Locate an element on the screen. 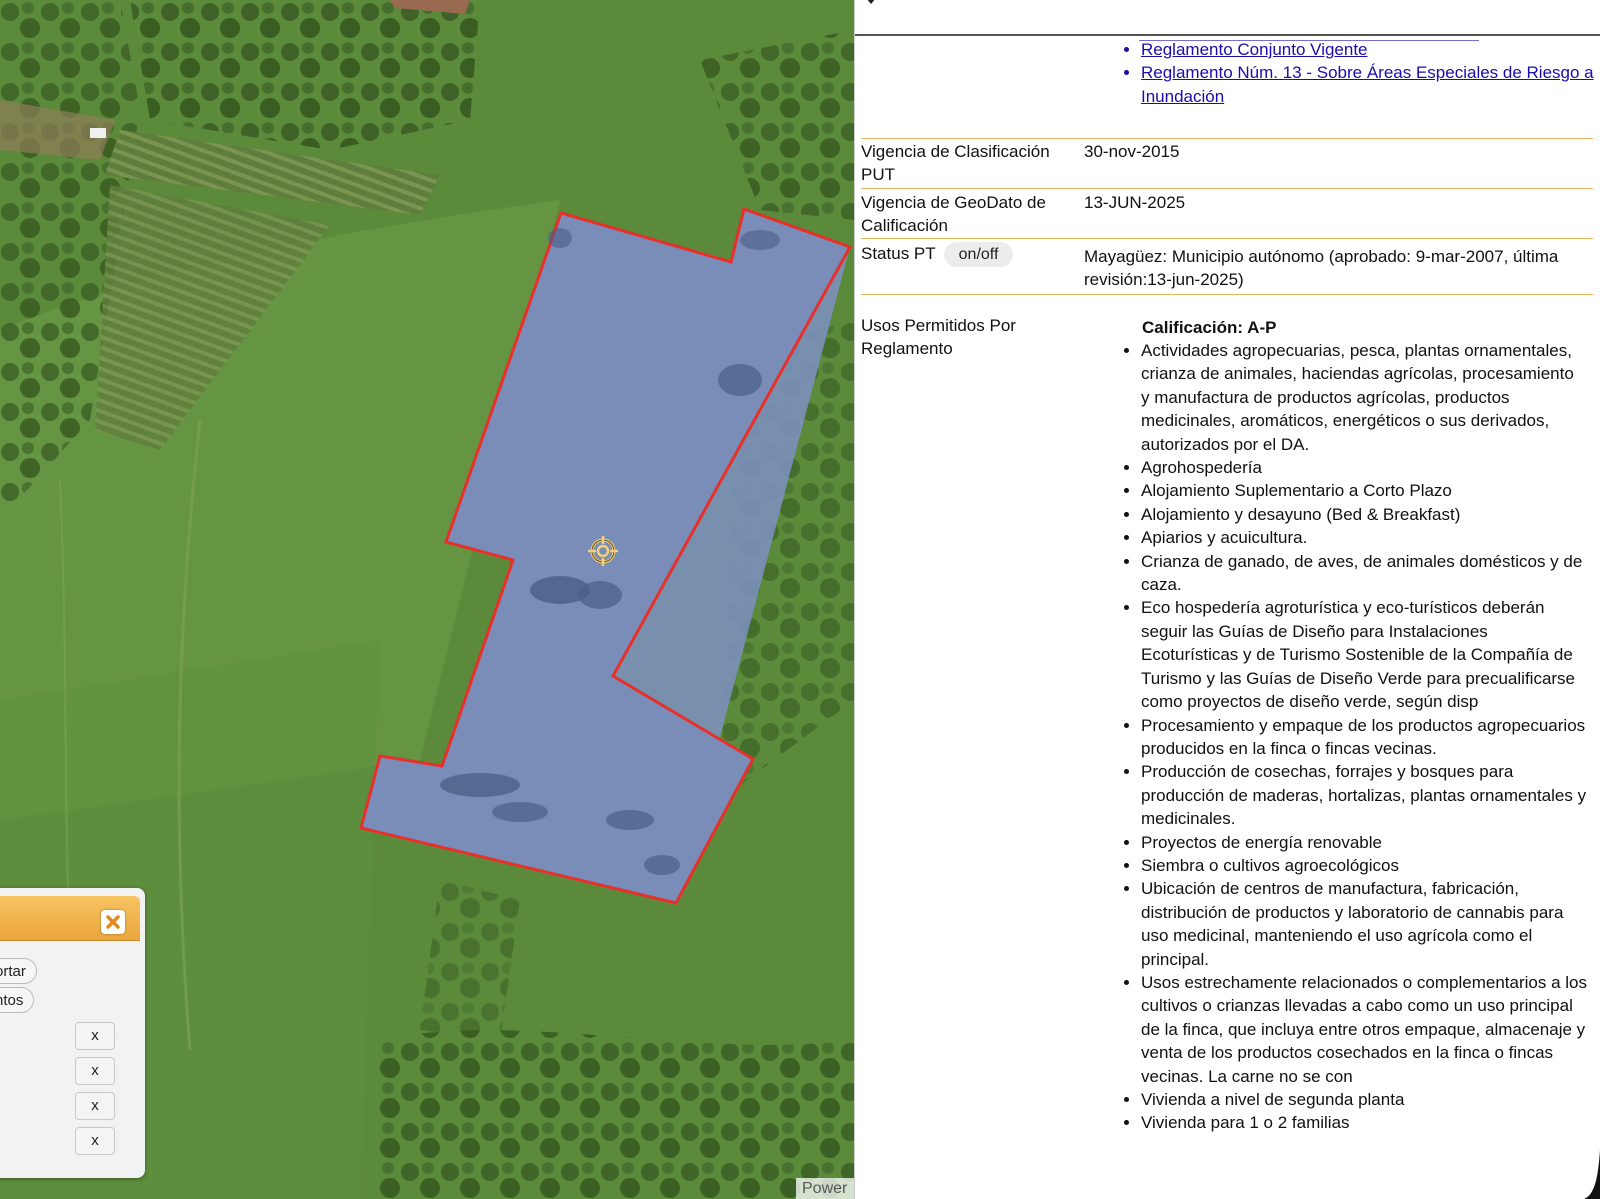  resize-corner is located at coordinates (1592, 1174).